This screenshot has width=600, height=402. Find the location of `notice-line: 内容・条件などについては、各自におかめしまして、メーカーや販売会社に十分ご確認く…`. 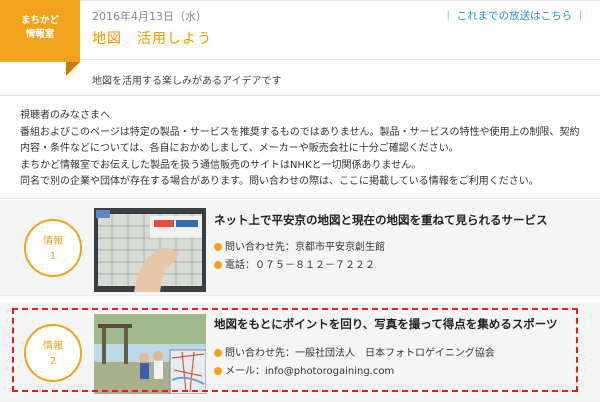

notice-line: 内容・条件などについては、各自におかめしまして、メーカーや販売会社に十分ご確認く… is located at coordinates (239, 148).